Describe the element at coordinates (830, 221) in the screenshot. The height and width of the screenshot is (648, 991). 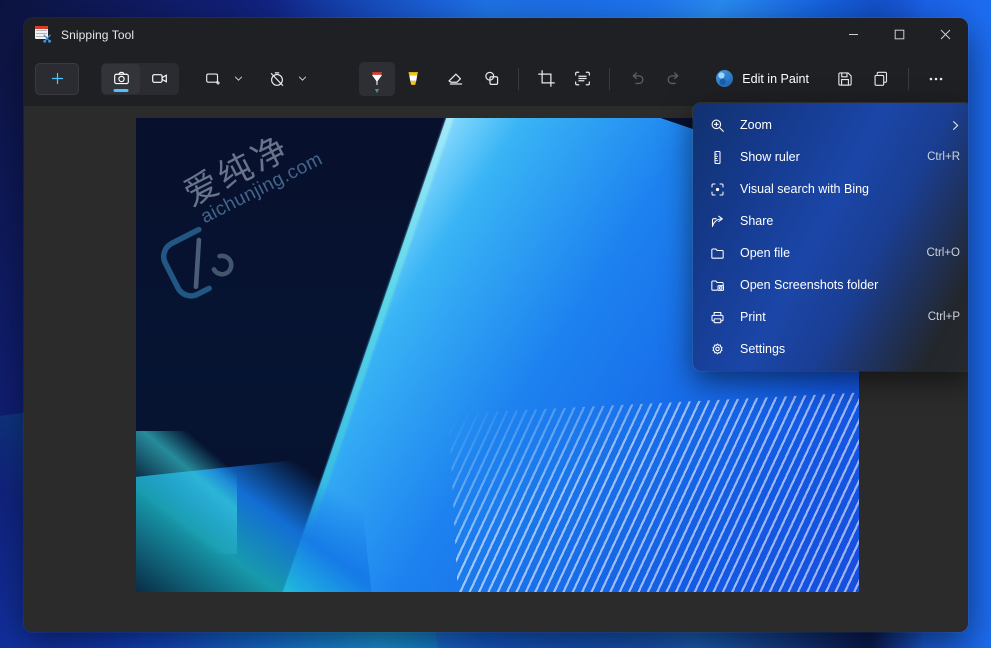
I see `menu-item-share: Share` at that location.